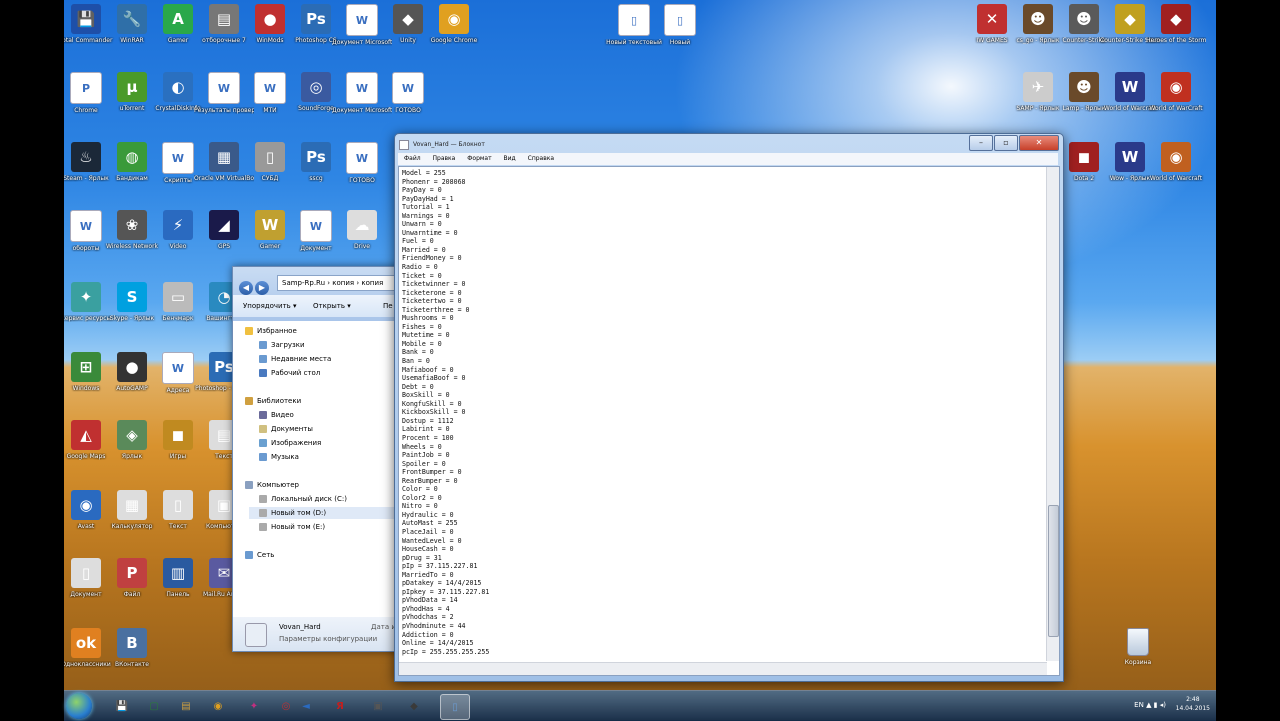 Image resolution: width=1280 pixels, height=721 pixels. I want to click on desktop-icon-r5: ◆ Heroes of the Storm, so click(1176, 24).